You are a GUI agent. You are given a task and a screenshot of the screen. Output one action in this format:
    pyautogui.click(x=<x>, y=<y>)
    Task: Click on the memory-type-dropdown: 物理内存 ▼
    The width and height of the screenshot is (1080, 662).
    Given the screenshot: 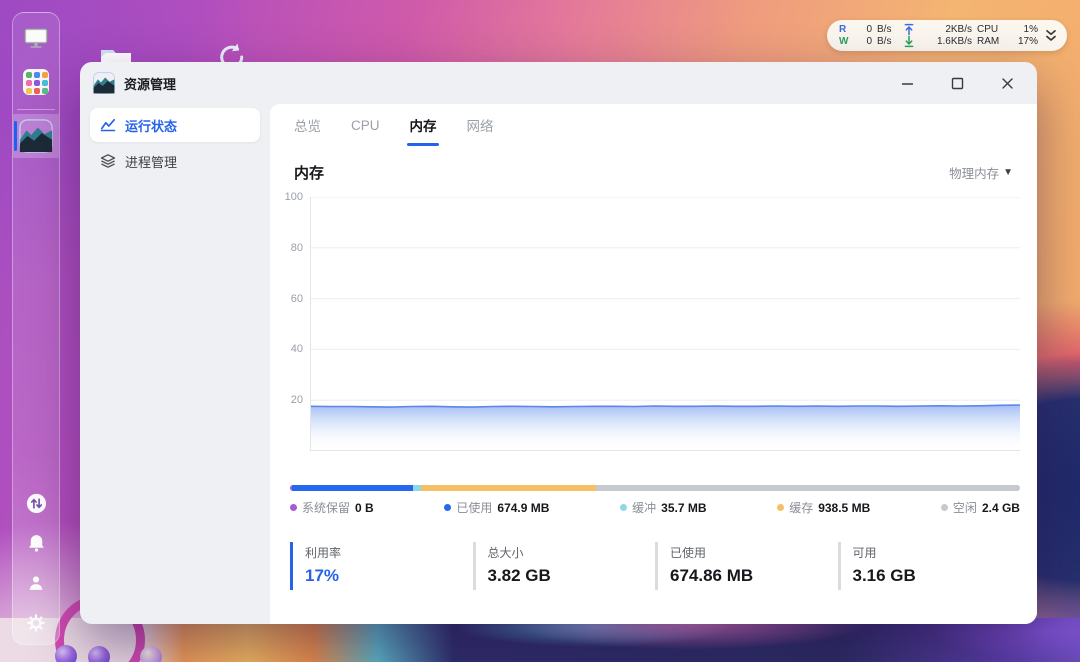 What is the action you would take?
    pyautogui.click(x=981, y=172)
    